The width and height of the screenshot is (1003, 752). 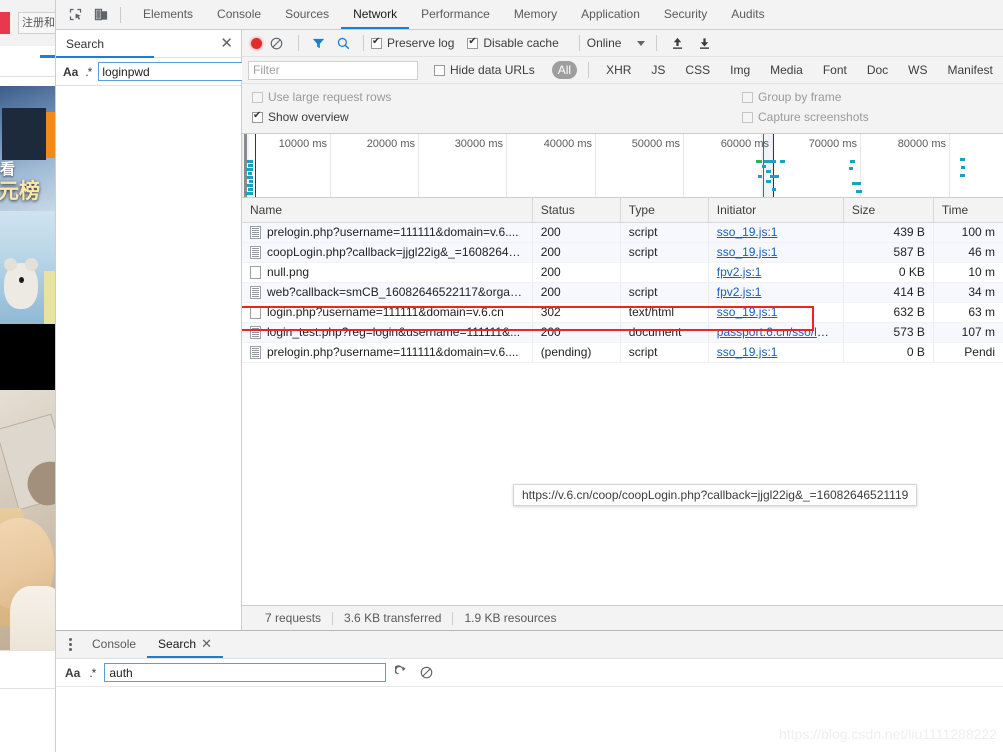 I want to click on thumbnail-yellow-edge, so click(x=49, y=297).